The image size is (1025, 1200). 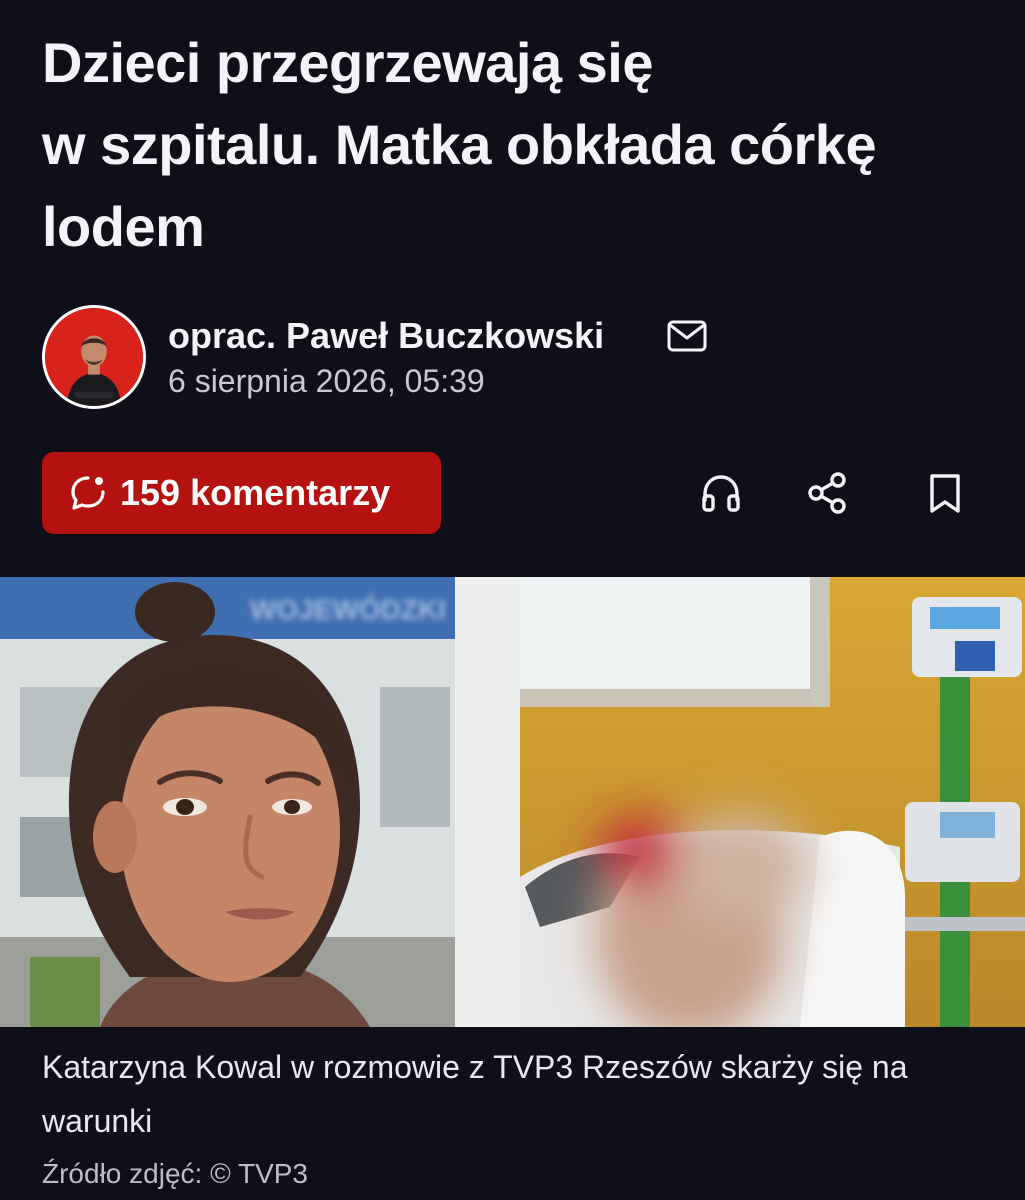 What do you see at coordinates (123, 226) in the screenshot?
I see `headline-line-3: lodem` at bounding box center [123, 226].